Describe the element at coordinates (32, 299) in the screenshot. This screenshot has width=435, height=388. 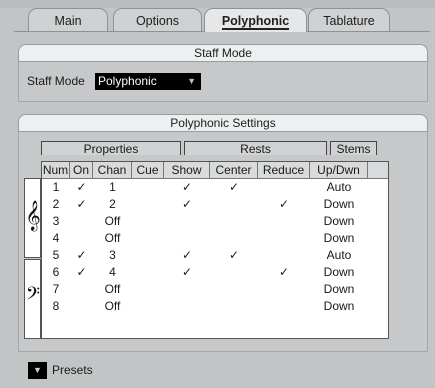
I see `bass-staff-box: 𝄢` at that location.